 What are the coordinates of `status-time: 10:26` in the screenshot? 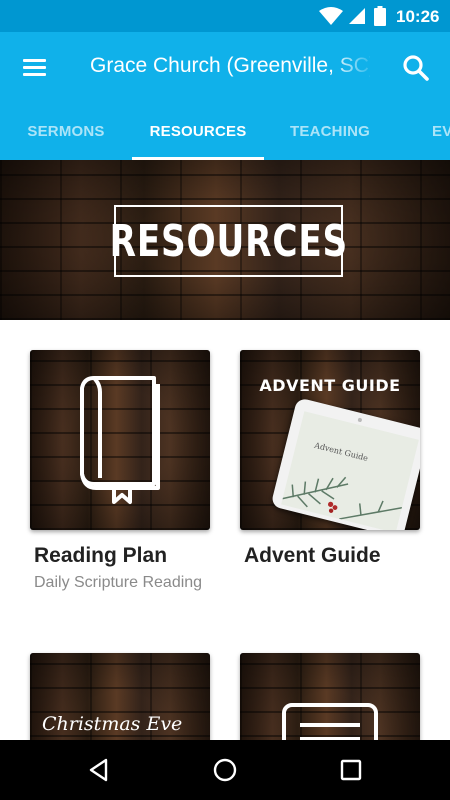 It's located at (418, 16).